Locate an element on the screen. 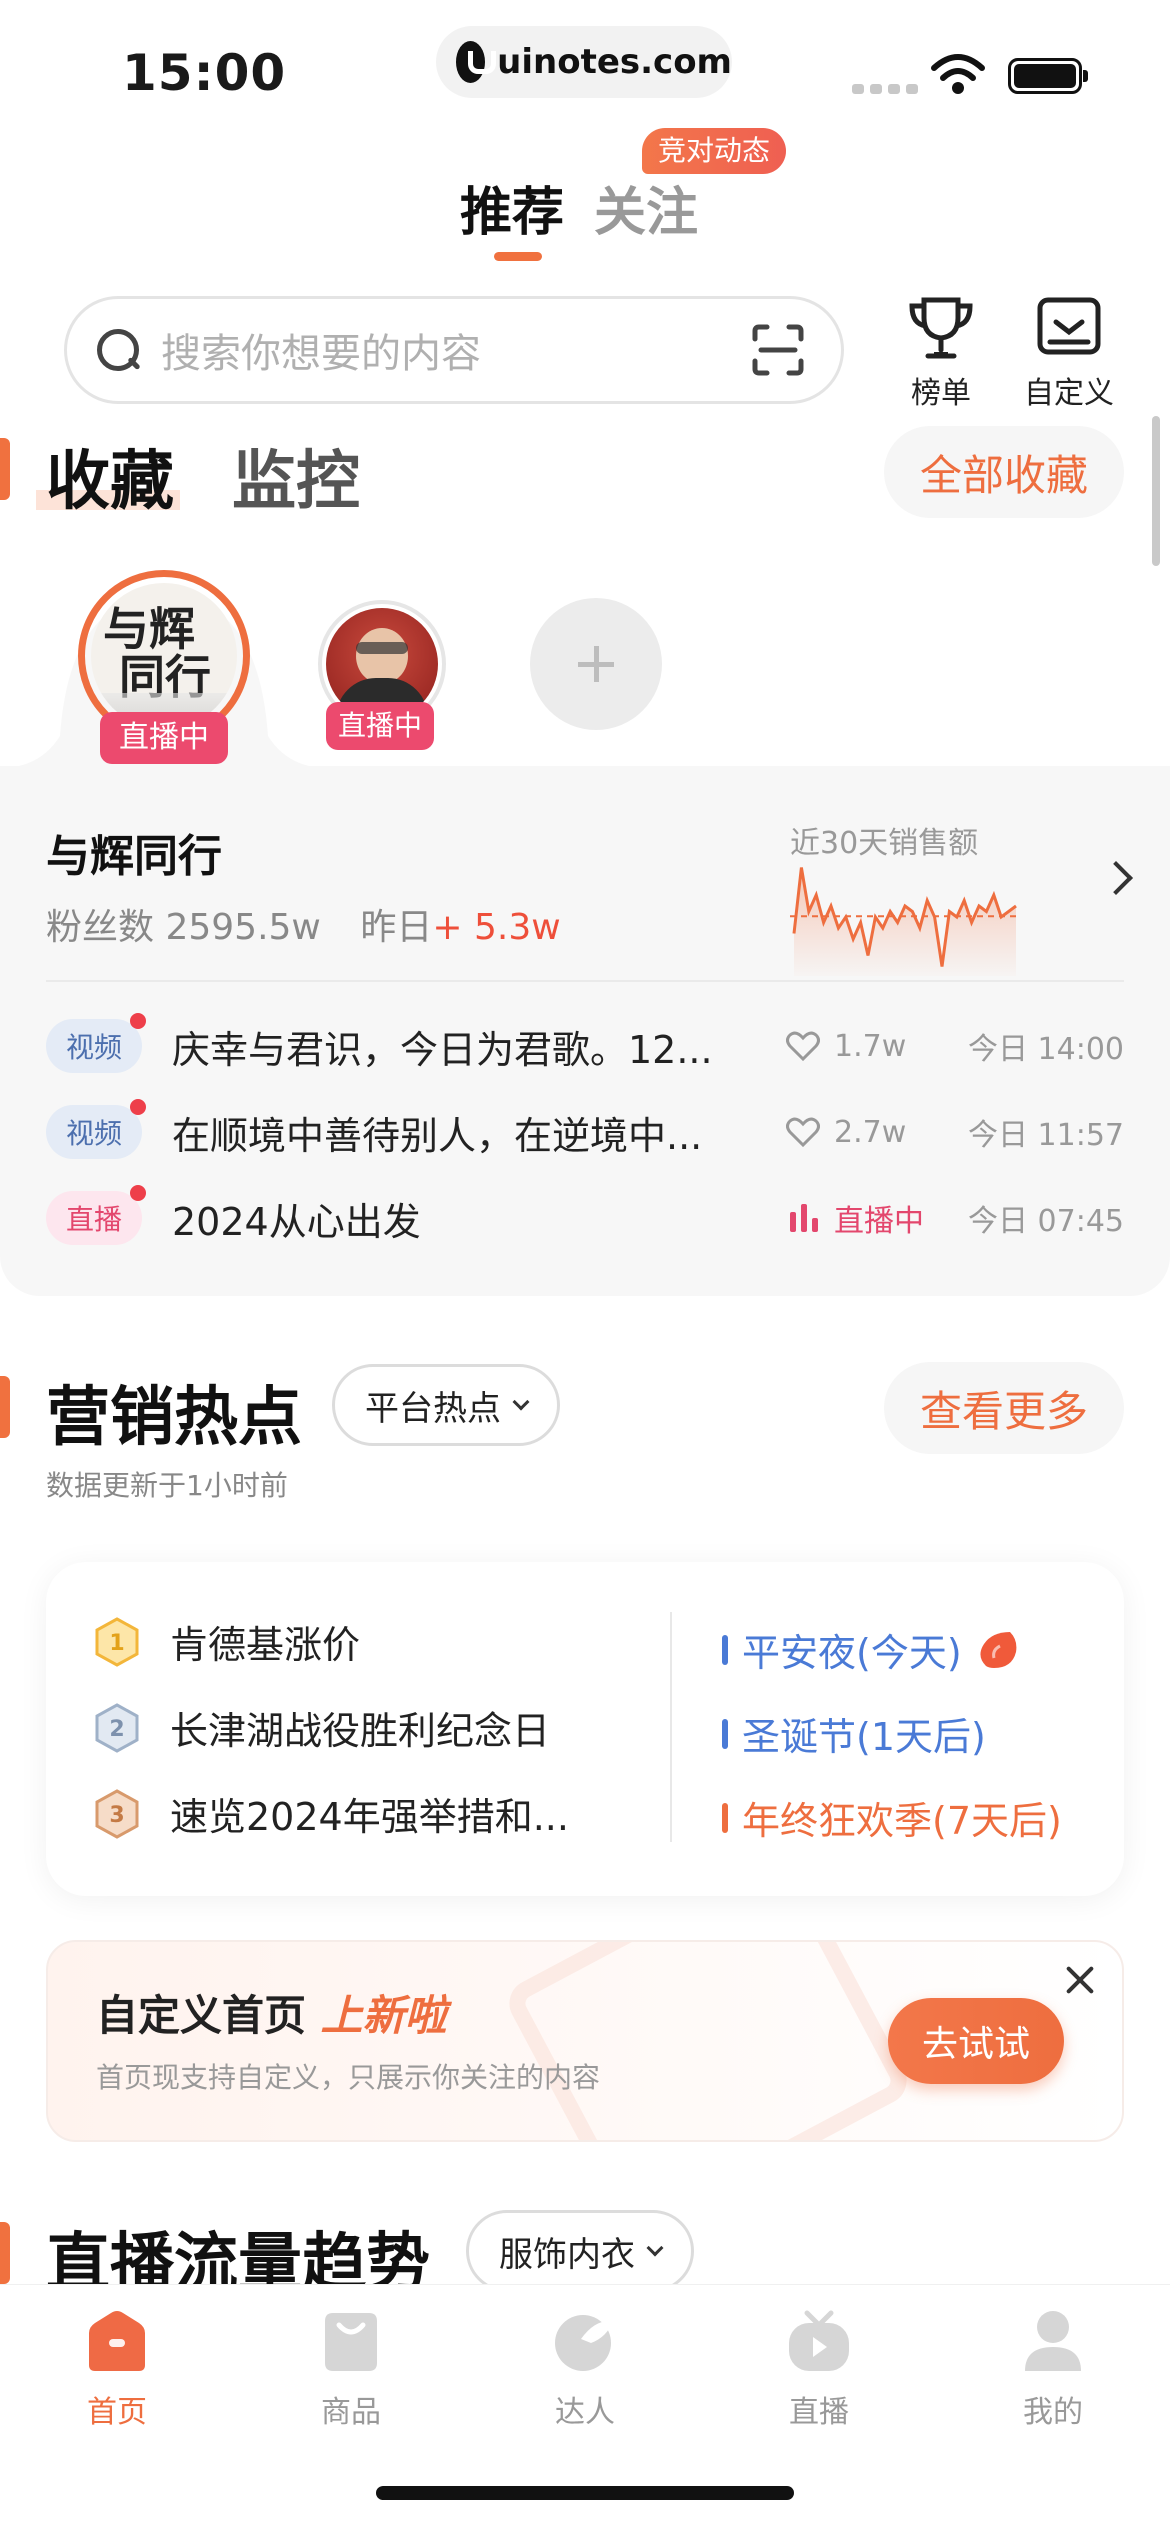  svg-text: 3 is located at coordinates (116, 1815).